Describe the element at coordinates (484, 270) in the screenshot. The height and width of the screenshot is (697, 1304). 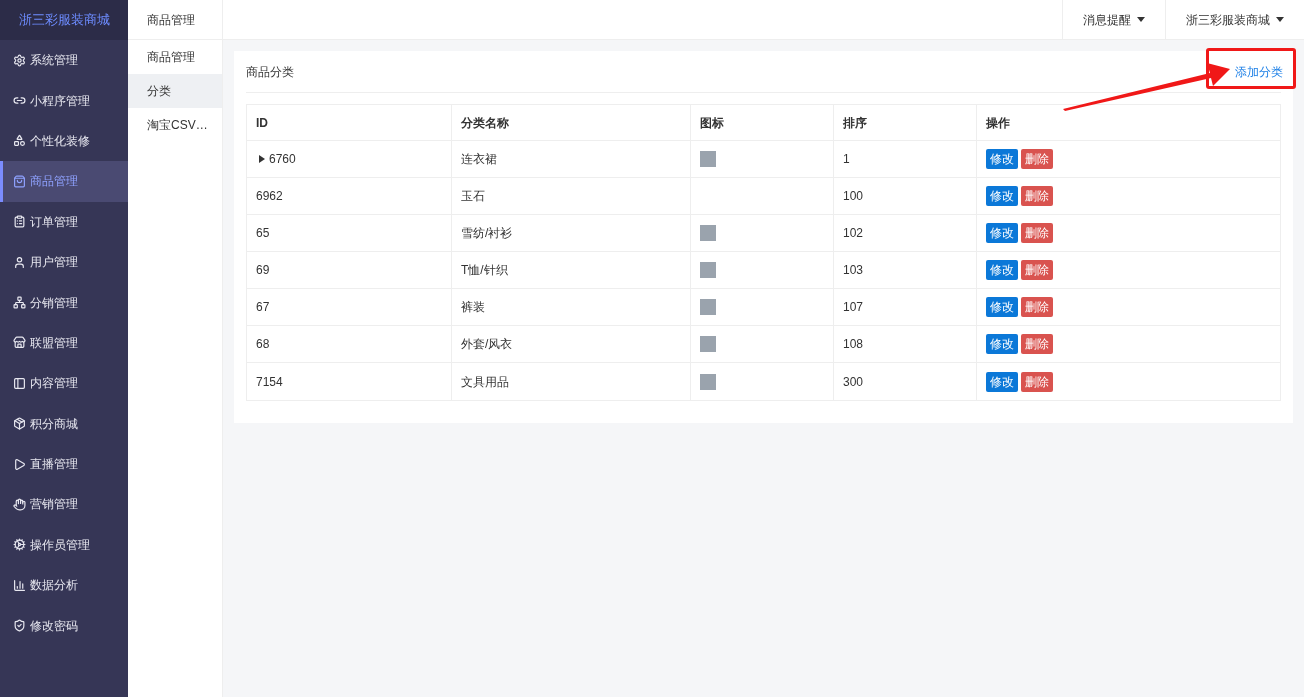
I see `table-cell-text: T恤/针织` at that location.